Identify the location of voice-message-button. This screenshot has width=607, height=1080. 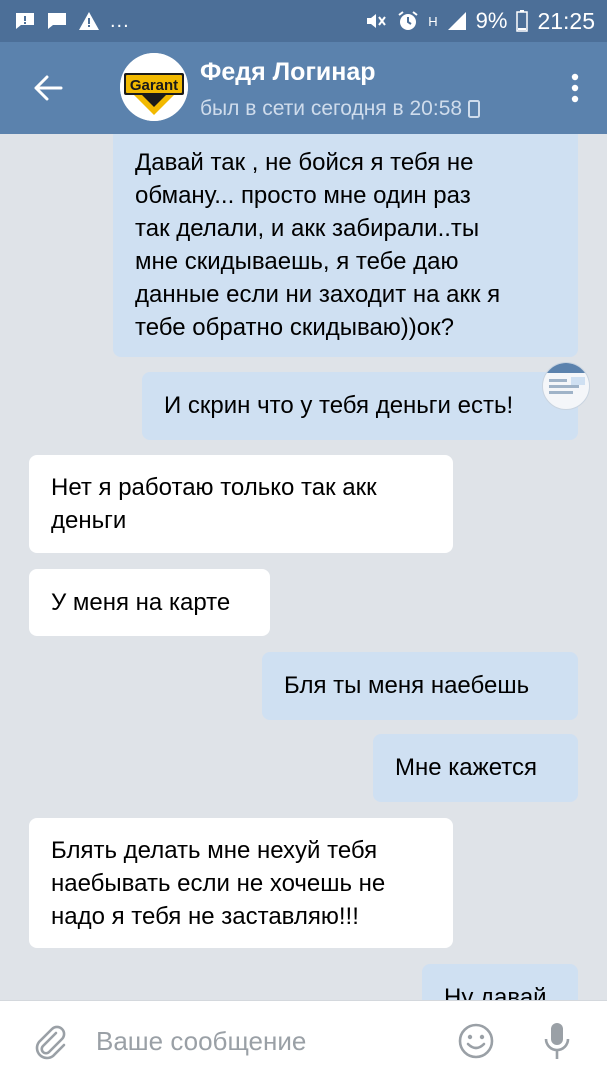
(557, 1041).